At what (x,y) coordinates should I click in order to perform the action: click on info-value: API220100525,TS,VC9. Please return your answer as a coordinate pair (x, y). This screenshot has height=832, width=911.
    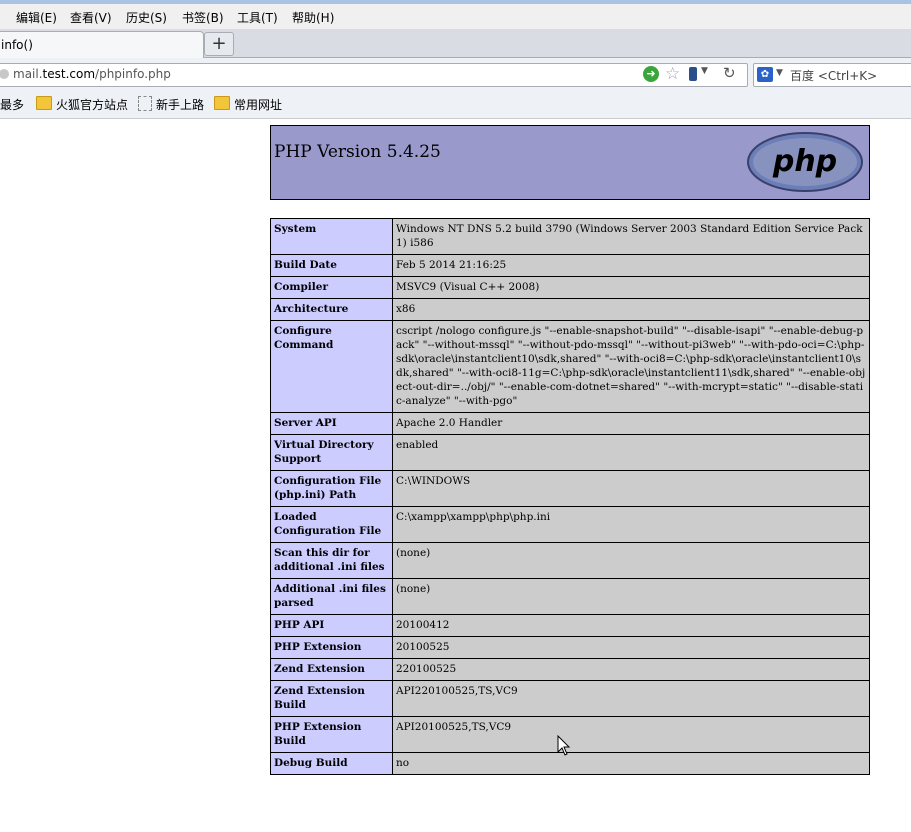
    Looking at the image, I should click on (631, 698).